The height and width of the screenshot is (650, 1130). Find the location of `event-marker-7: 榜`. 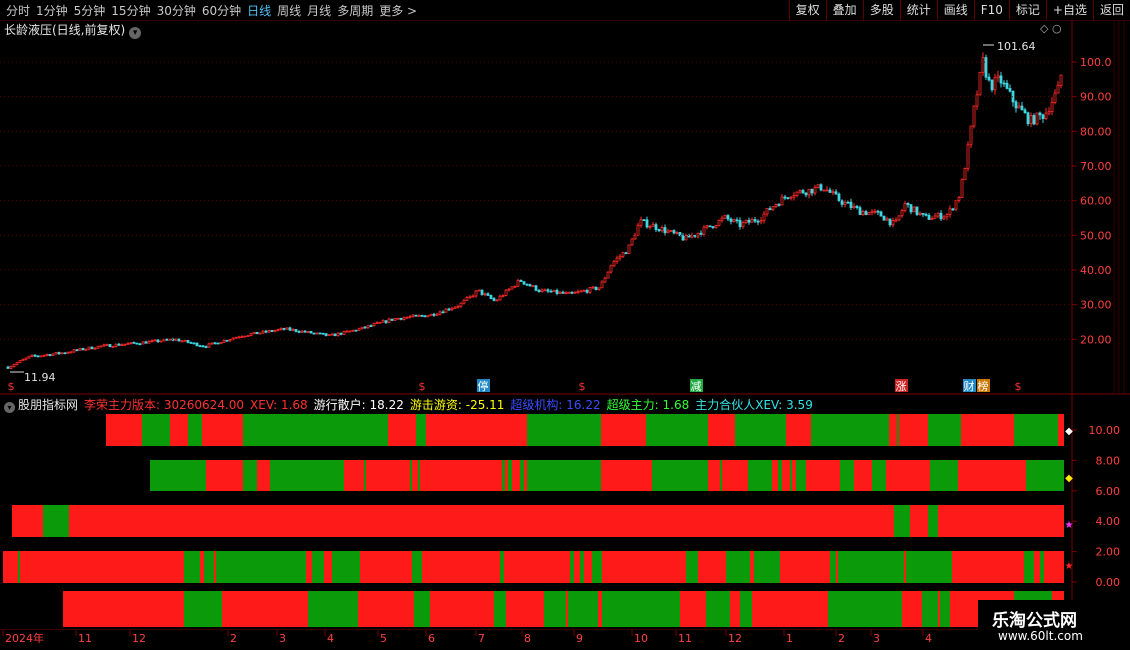

event-marker-7: 榜 is located at coordinates (983, 386).